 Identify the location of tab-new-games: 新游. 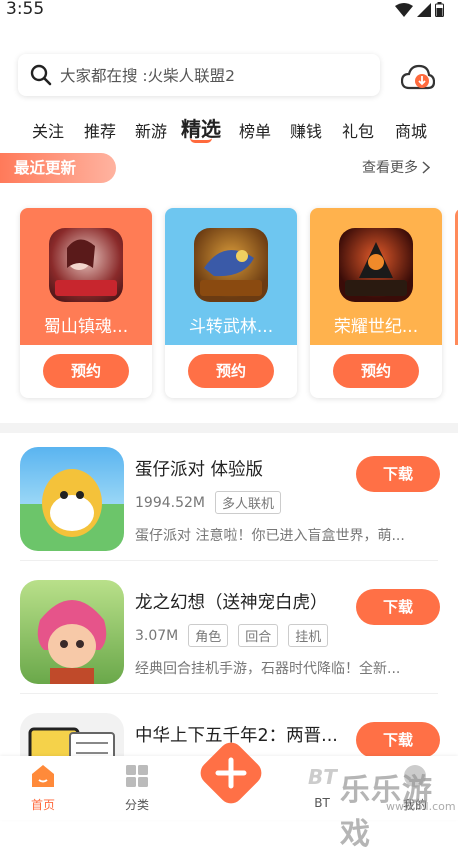
(151, 130).